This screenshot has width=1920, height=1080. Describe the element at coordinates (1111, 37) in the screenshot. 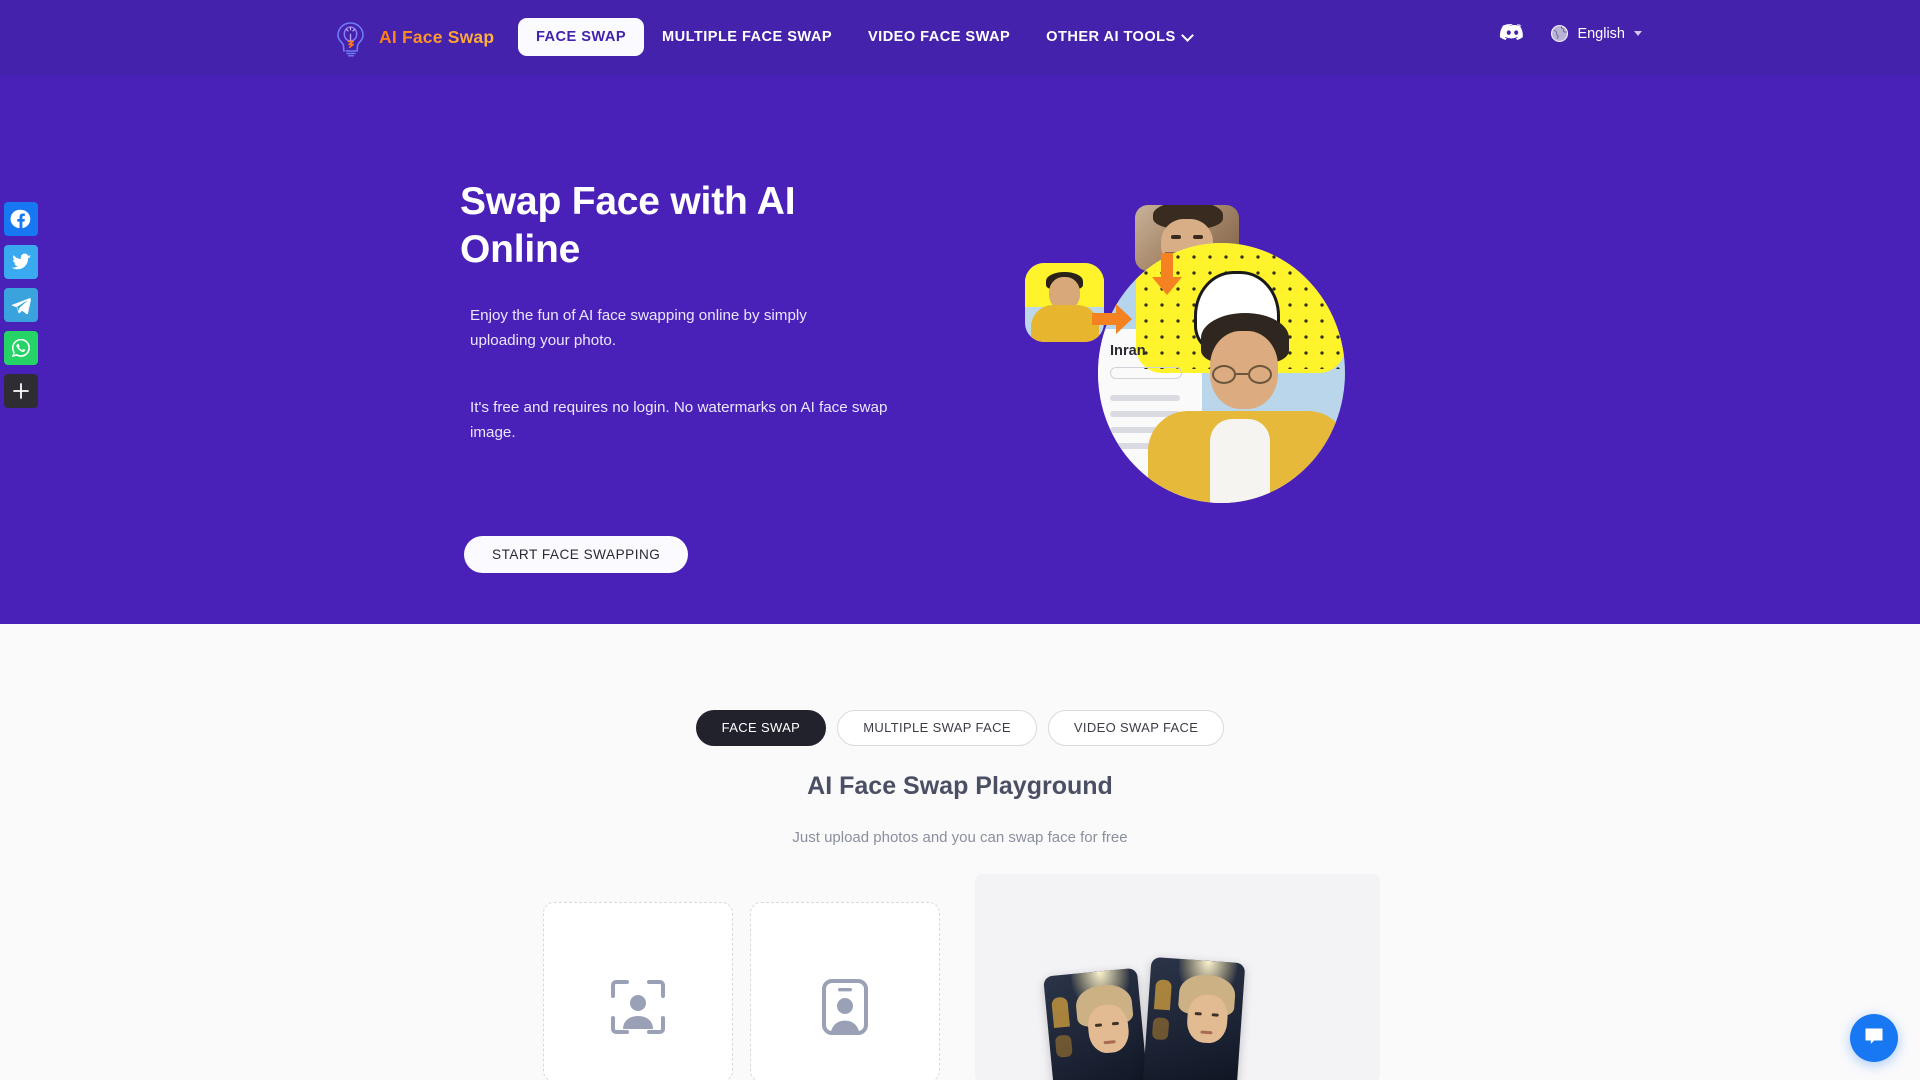

I see `nav-label: OTHER AI TOOLS` at that location.